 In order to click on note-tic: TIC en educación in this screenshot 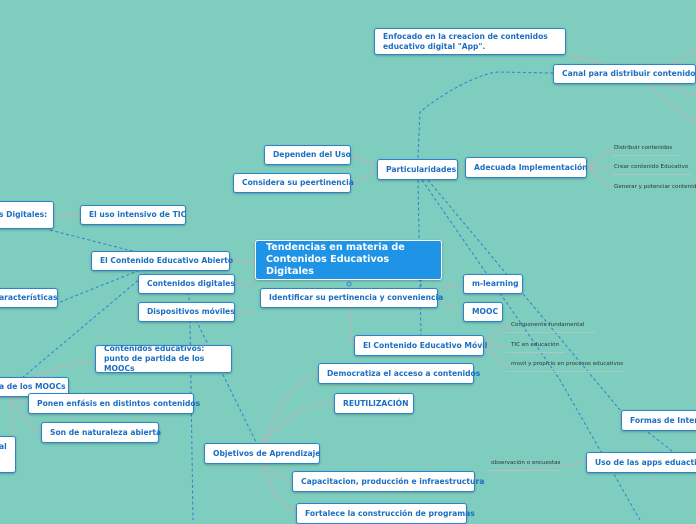, I will do `click(535, 345)`.